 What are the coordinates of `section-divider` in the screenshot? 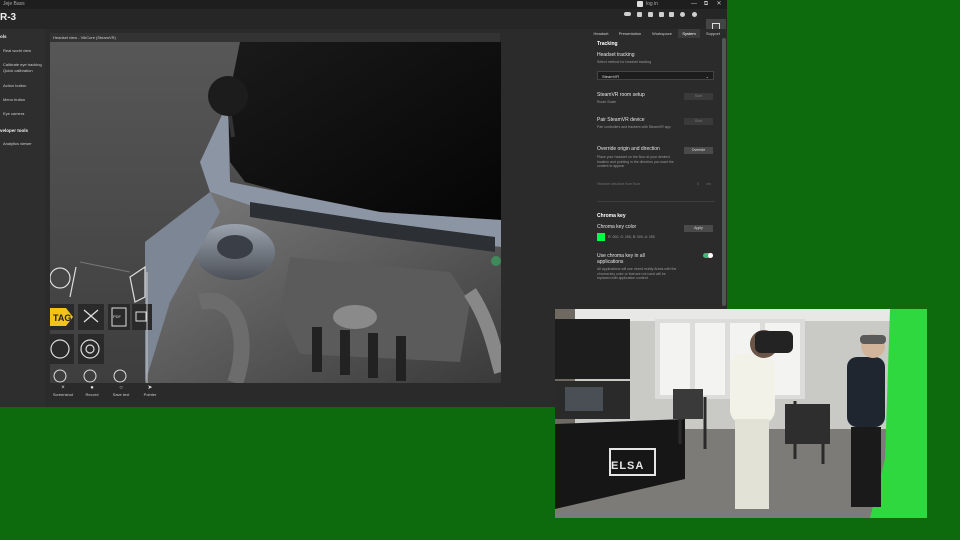 It's located at (656, 201).